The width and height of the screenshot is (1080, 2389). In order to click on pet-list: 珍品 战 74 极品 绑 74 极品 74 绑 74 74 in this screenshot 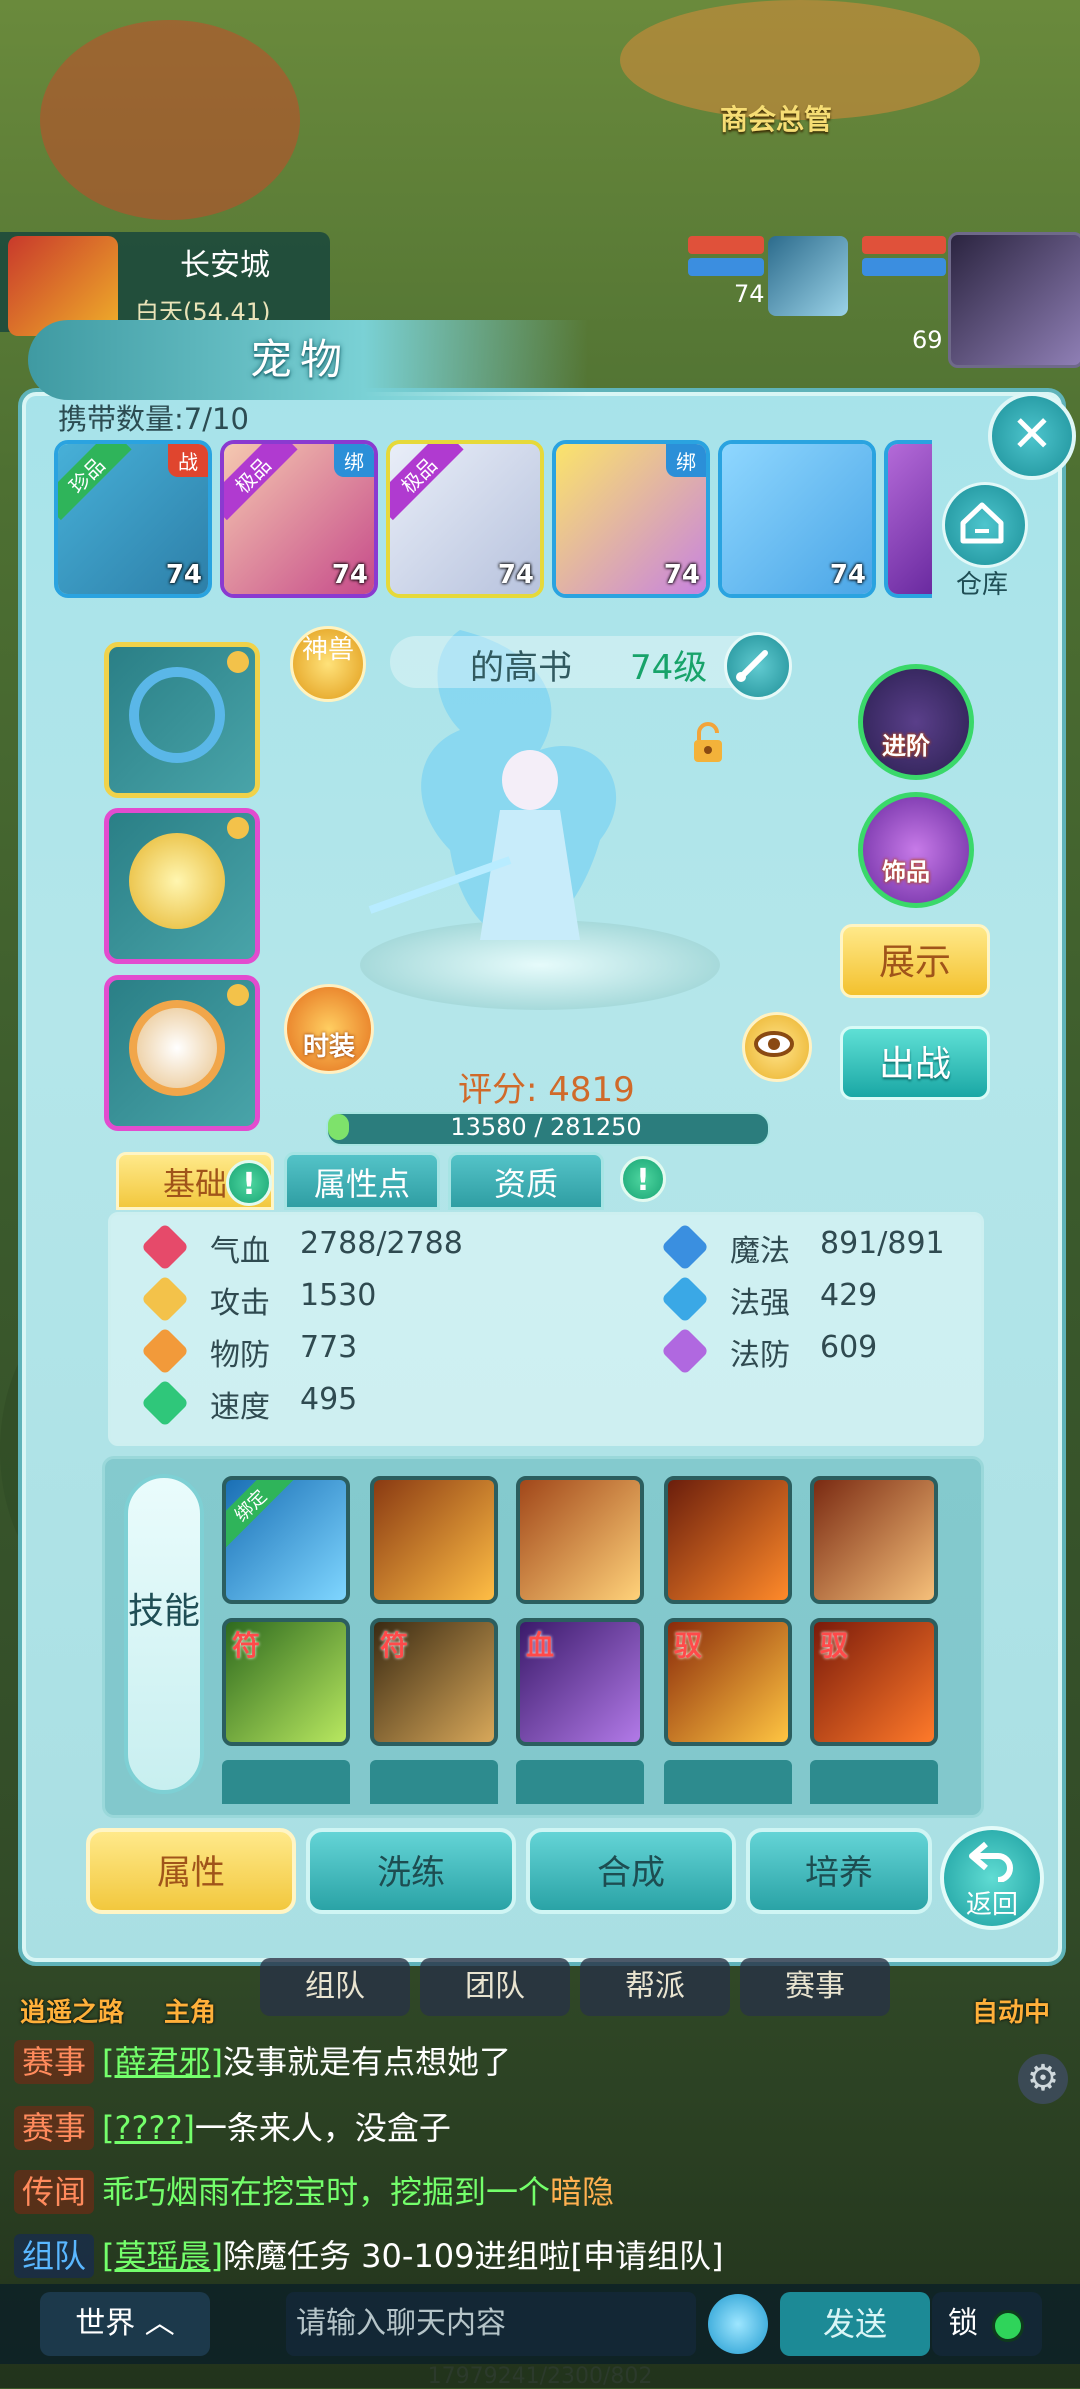, I will do `click(542, 524)`.